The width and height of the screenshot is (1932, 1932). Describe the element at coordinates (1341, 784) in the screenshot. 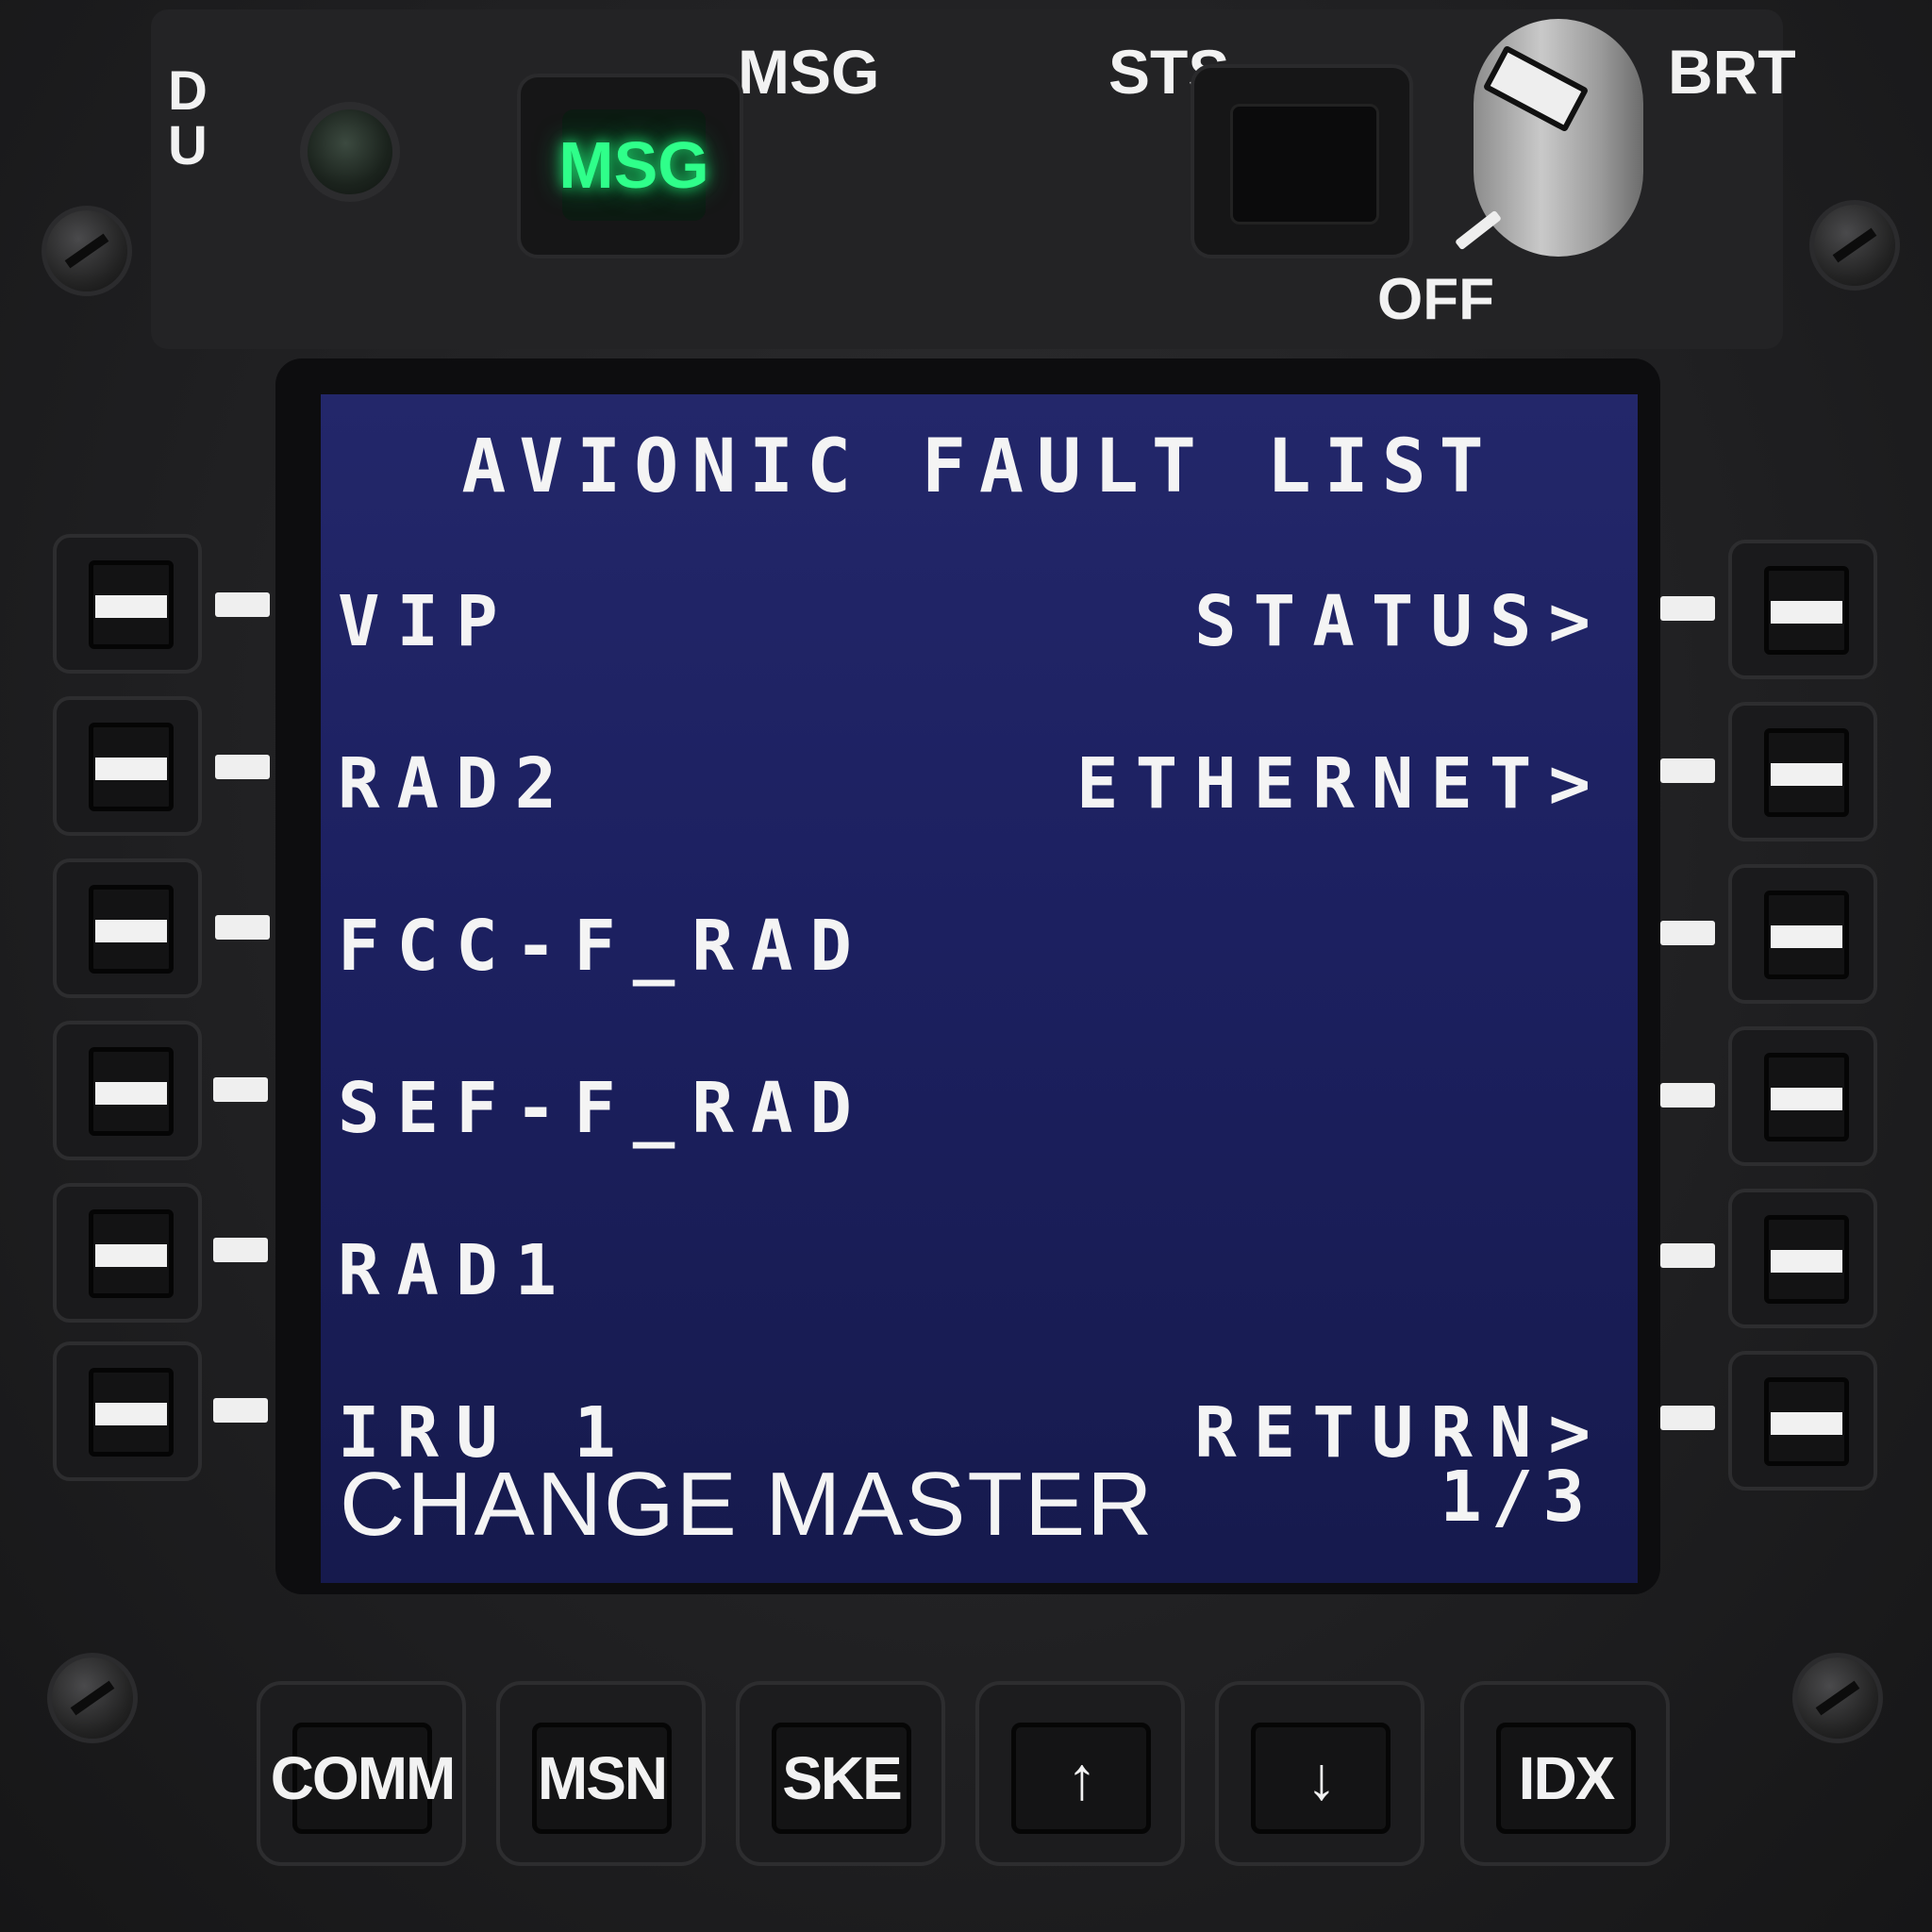

I see `line-right-2: ETHERNET>` at that location.